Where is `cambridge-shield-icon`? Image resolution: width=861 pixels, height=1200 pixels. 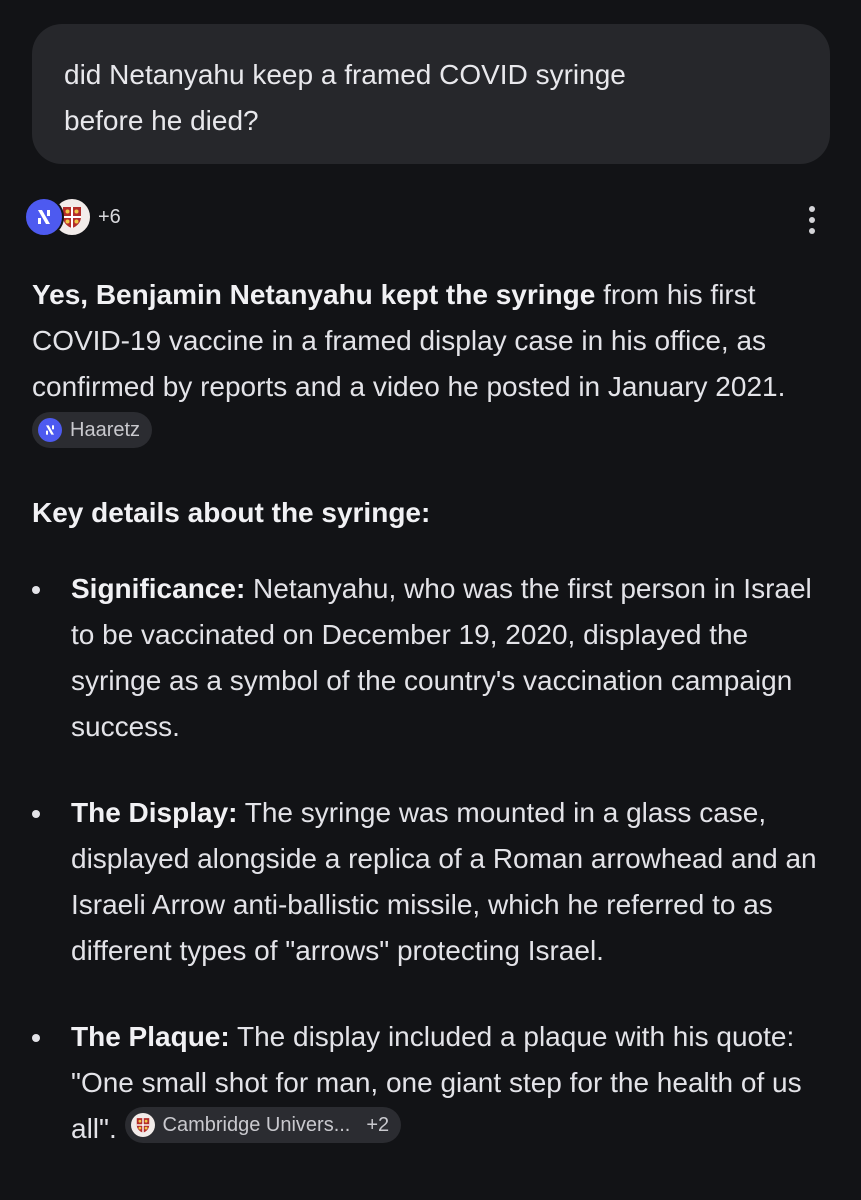
cambridge-shield-icon is located at coordinates (142, 1125).